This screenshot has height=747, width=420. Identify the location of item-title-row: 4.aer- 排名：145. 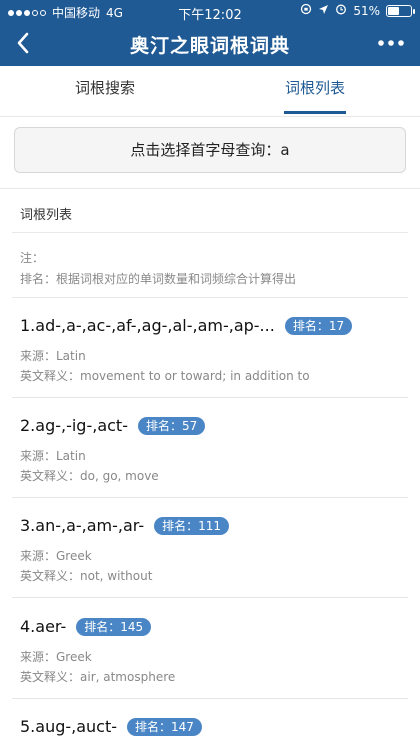
(86, 626).